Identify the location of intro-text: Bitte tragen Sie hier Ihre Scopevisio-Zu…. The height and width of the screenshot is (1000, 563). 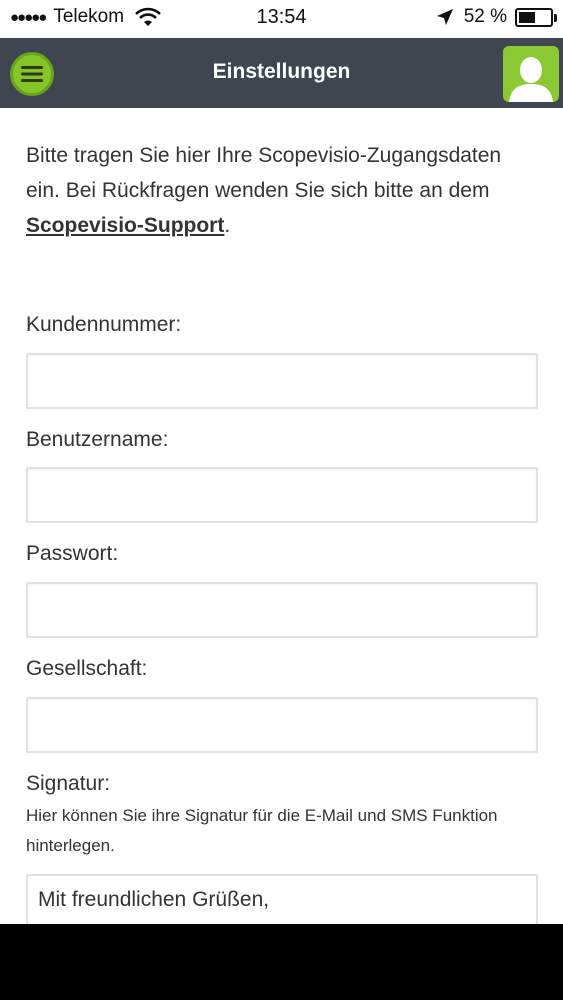
(282, 190).